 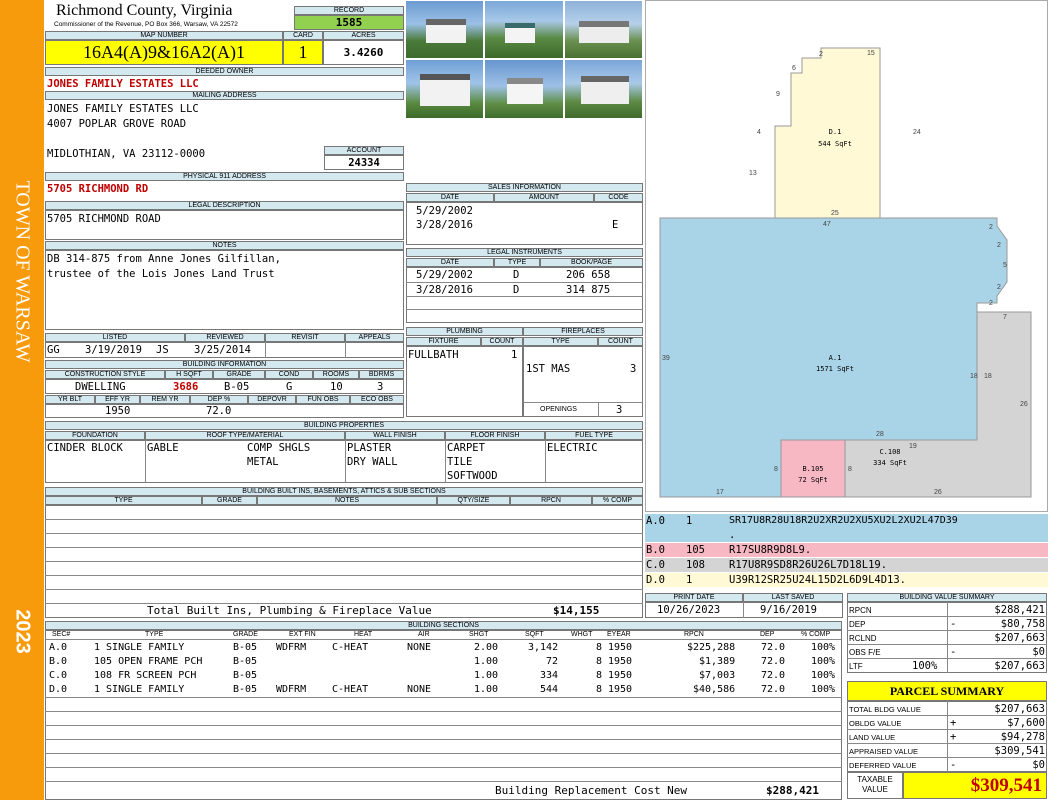 What do you see at coordinates (793, 597) in the screenshot?
I see `last-saved-header: LAST SAVED` at bounding box center [793, 597].